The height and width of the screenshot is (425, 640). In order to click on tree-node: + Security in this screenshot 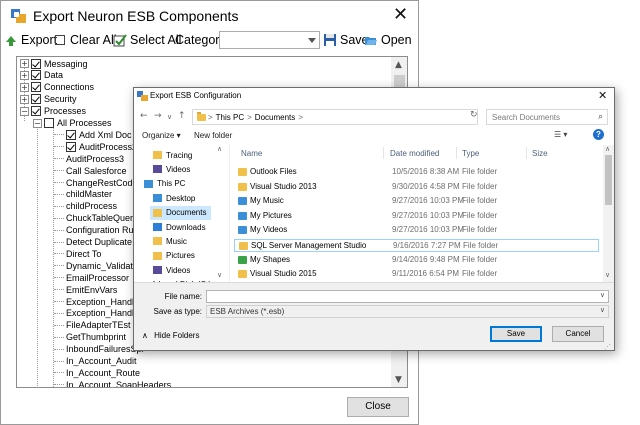, I will do `click(48, 99)`.